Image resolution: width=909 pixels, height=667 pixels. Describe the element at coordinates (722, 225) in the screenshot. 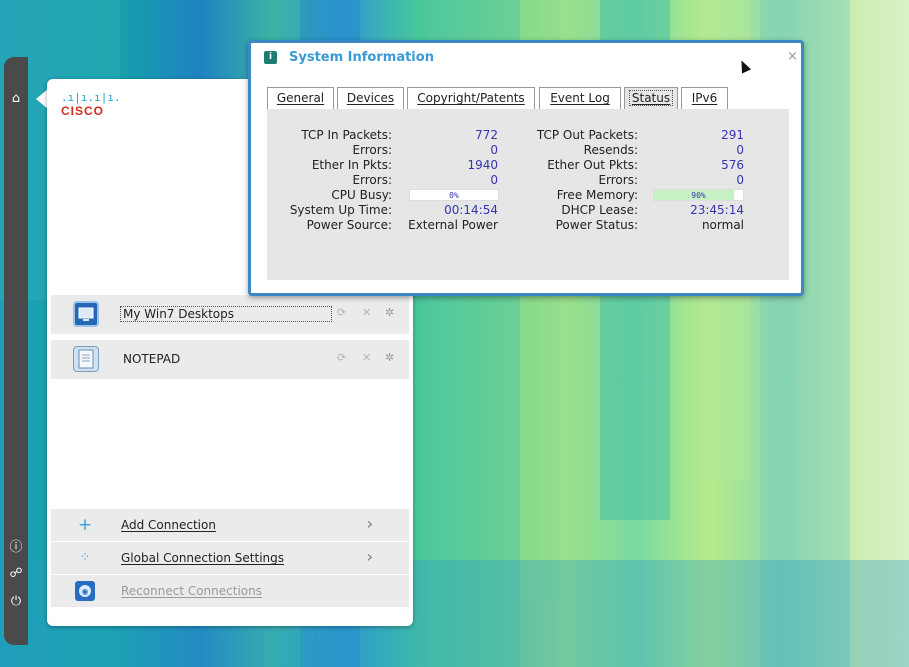

I see `power-status-value: normal` at that location.